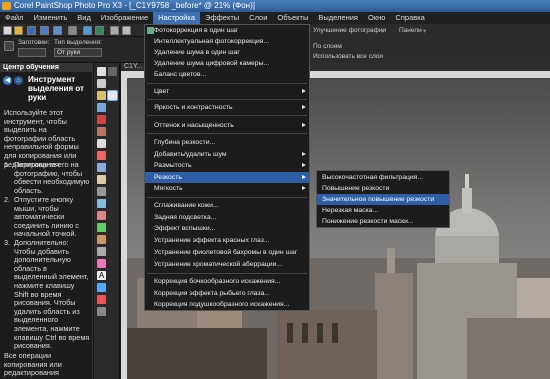  What do you see at coordinates (222, 18) in the screenshot?
I see `menu-effects: Эффекты` at bounding box center [222, 18].